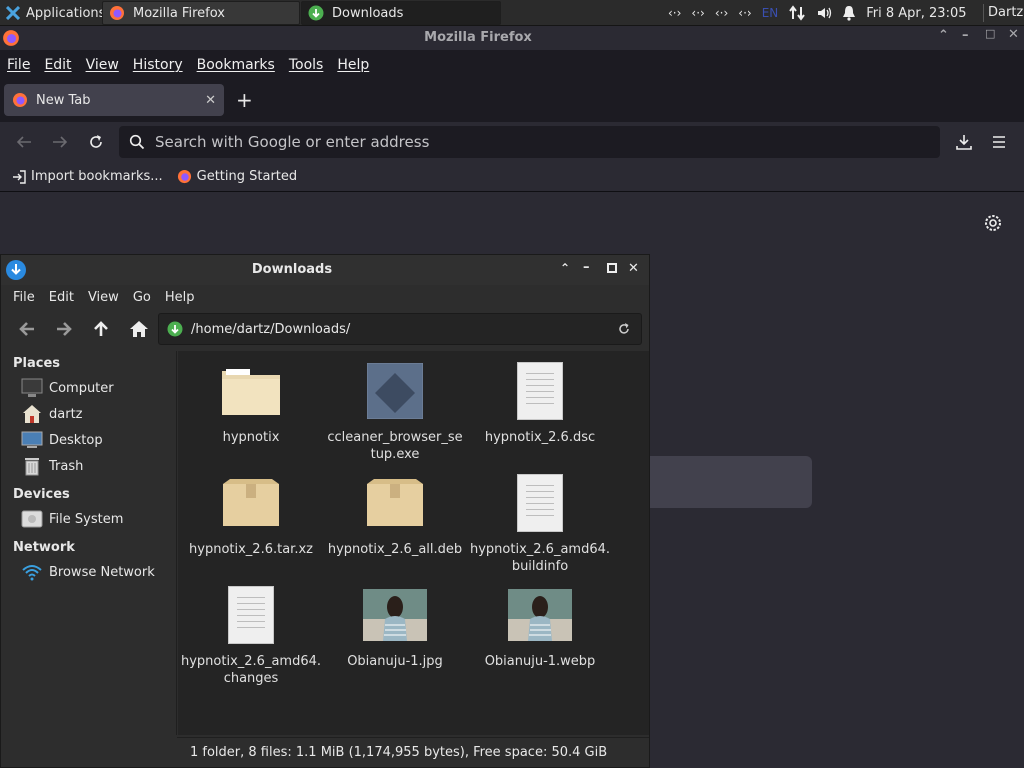  What do you see at coordinates (770, 13) in the screenshot?
I see `keyboard-layout-indicator: EN` at bounding box center [770, 13].